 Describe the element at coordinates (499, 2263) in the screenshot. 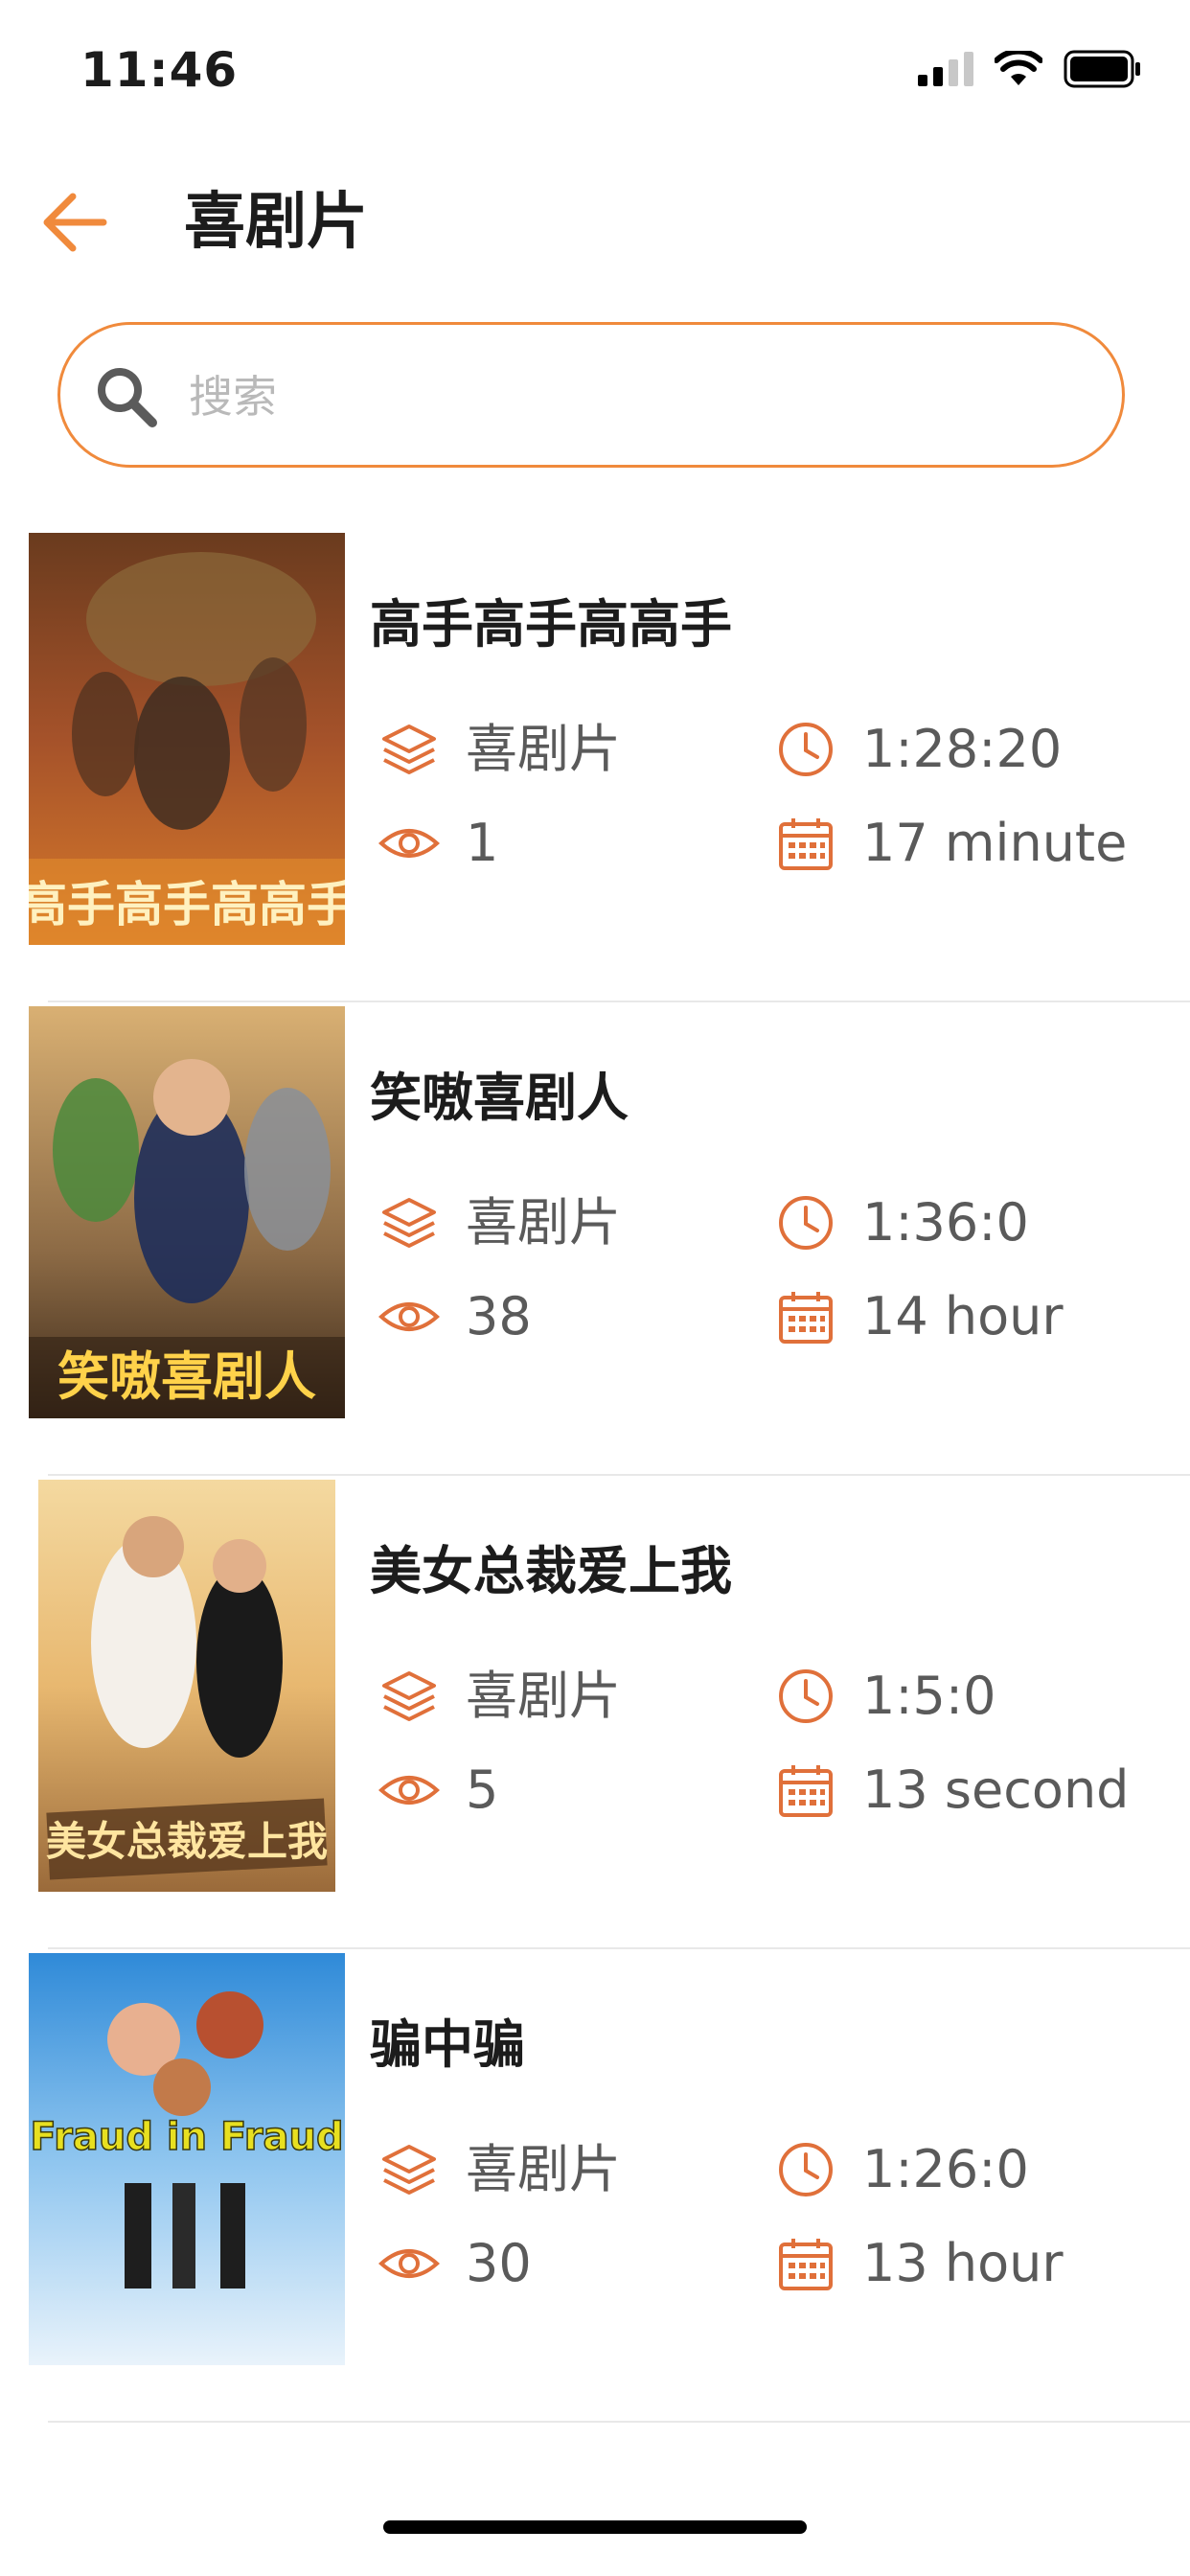

I see `view-count-value: 30` at that location.